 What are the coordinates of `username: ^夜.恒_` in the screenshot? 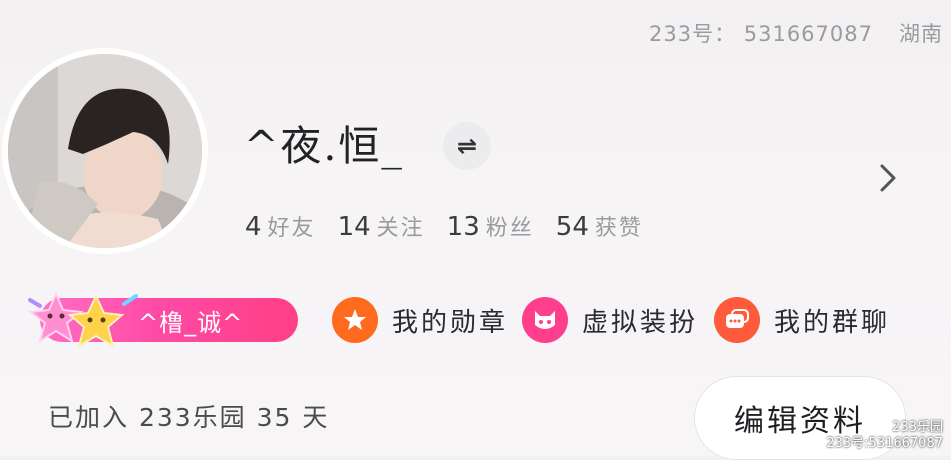 It's located at (324, 146).